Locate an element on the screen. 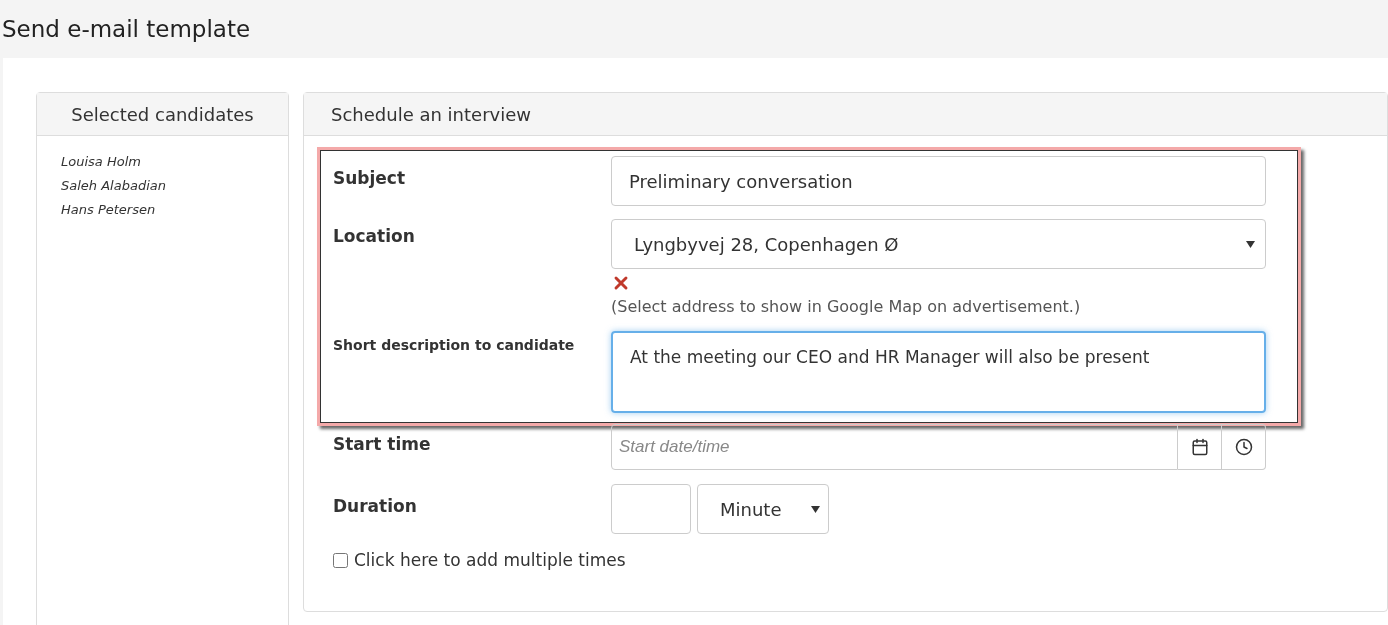 Image resolution: width=1388 pixels, height=625 pixels. location-select: Lyngbyvej 28, Copenhagen Ø is located at coordinates (938, 244).